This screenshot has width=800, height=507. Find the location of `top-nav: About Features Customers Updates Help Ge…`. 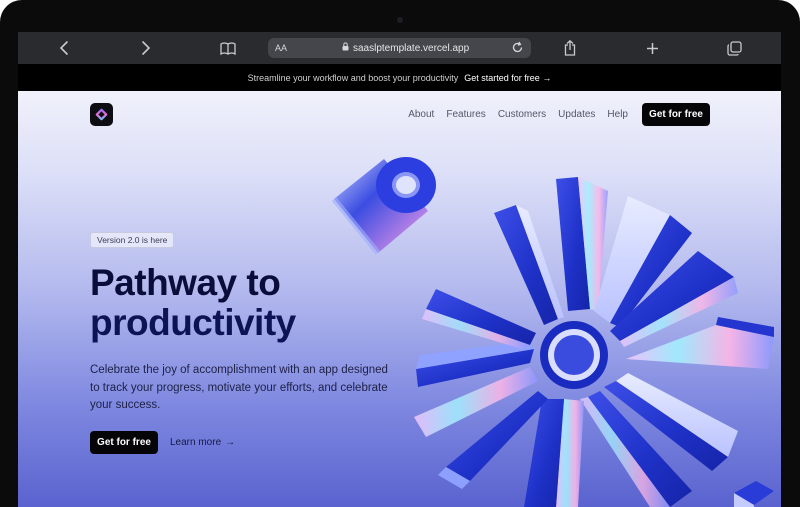

top-nav: About Features Customers Updates Help Ge… is located at coordinates (559, 114).